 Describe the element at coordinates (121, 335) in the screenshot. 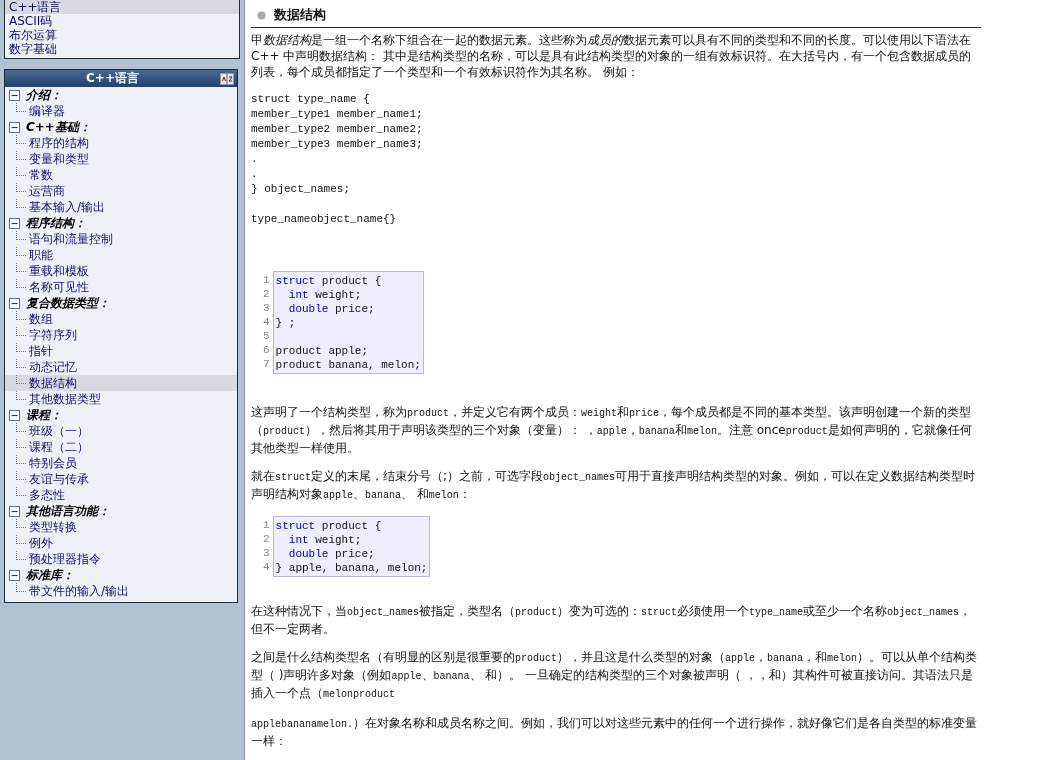

I see `tree-item: 字符序列` at that location.